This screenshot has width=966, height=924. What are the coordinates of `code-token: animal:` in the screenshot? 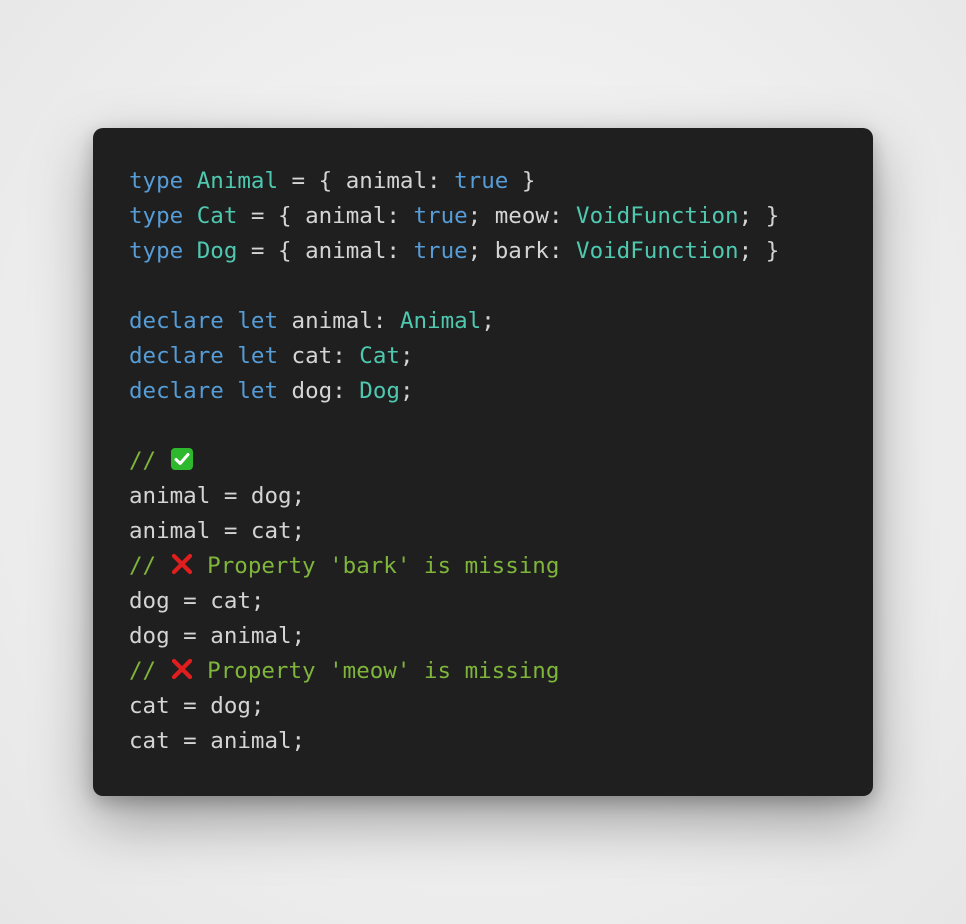 It's located at (339, 321).